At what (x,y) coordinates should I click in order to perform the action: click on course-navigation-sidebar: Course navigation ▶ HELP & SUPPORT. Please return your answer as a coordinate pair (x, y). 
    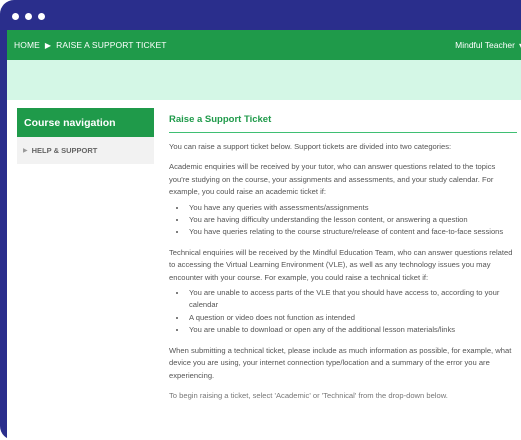
    Looking at the image, I should click on (85, 136).